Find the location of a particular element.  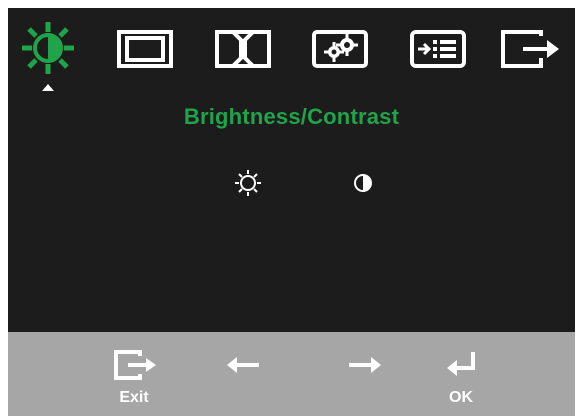

brightness-item is located at coordinates (248, 183).